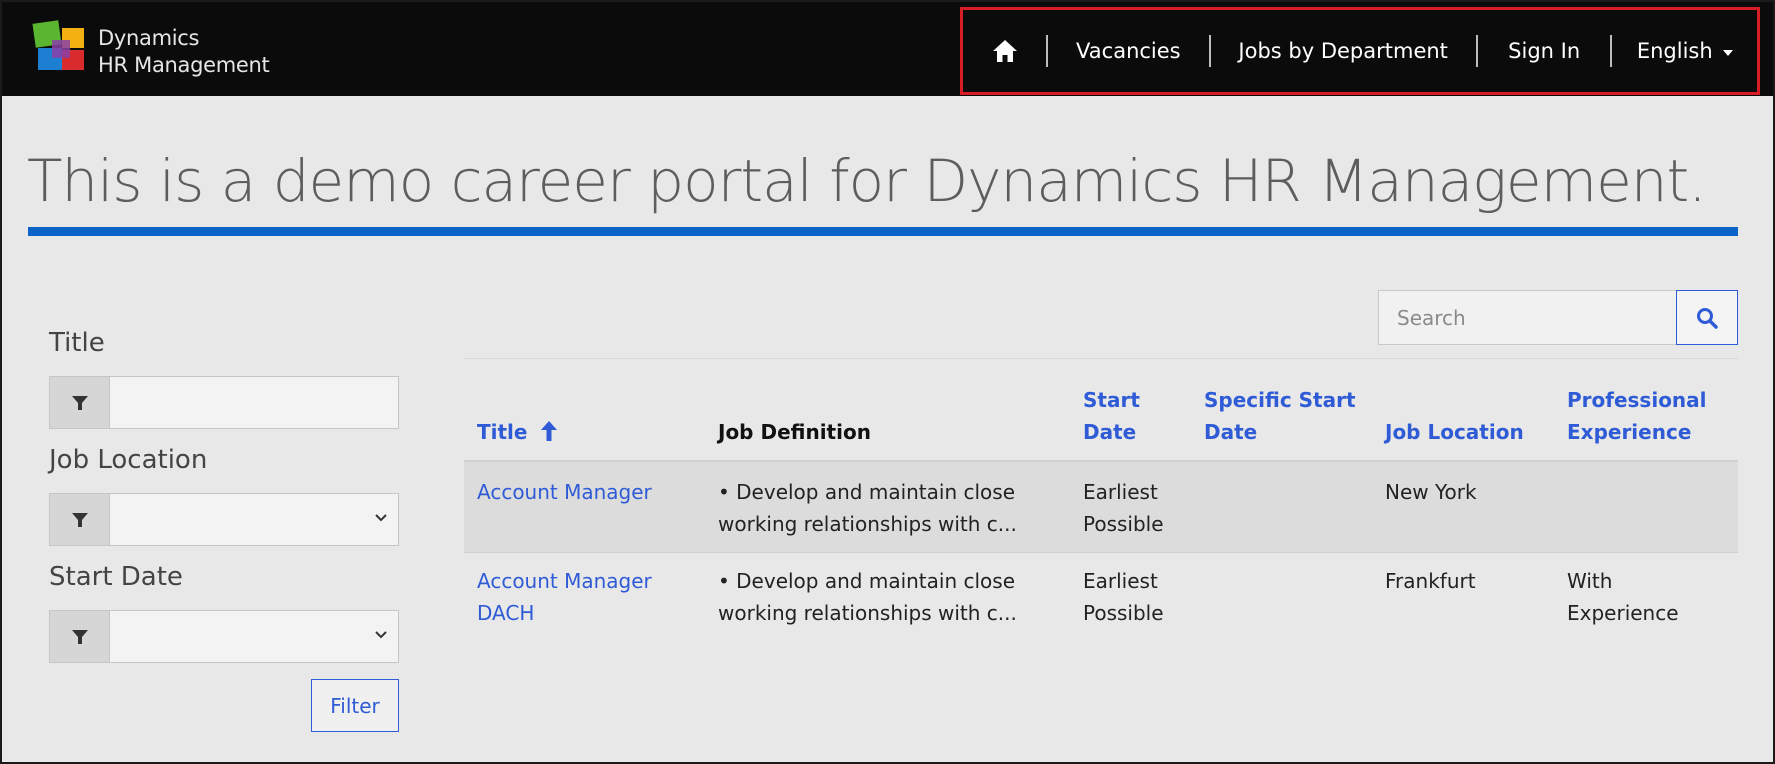  I want to click on column-header-start-date-line1: Start, so click(1111, 400).